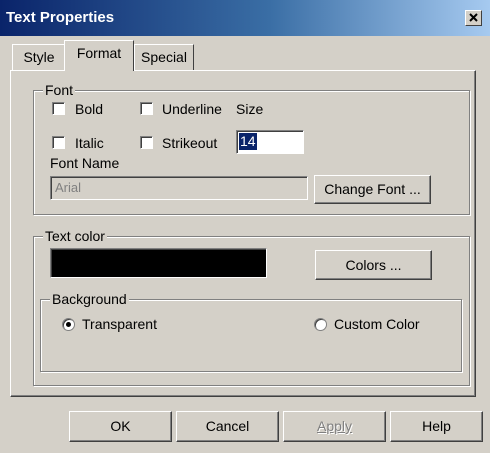 The width and height of the screenshot is (490, 453). I want to click on bold-checkbox, so click(58, 108).